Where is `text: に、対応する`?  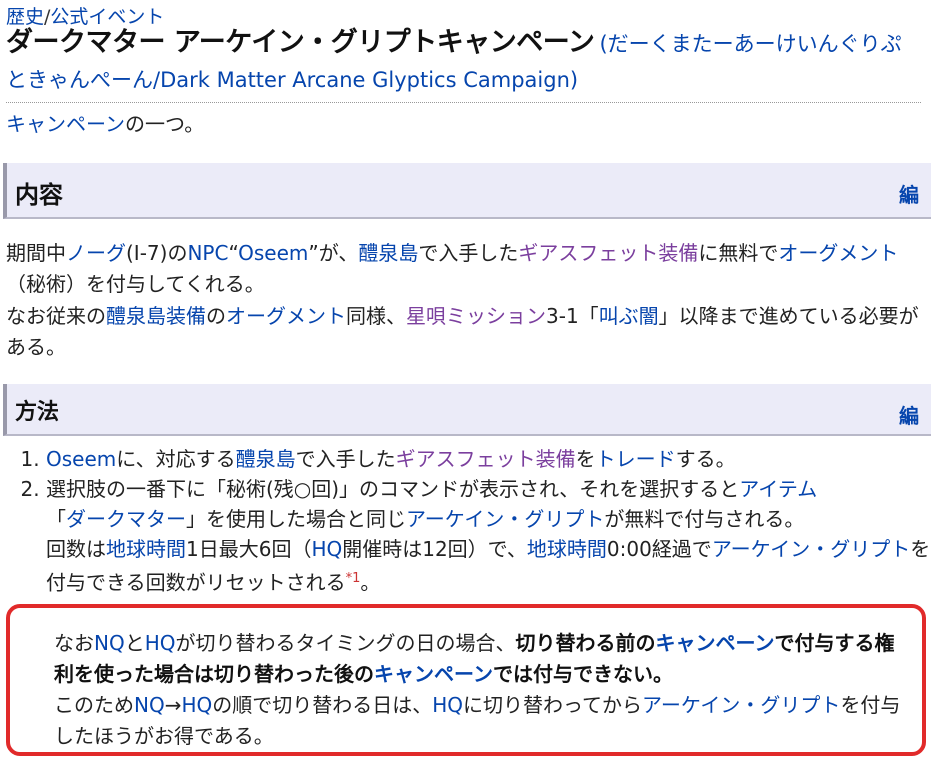 text: に、対応する is located at coordinates (176, 459).